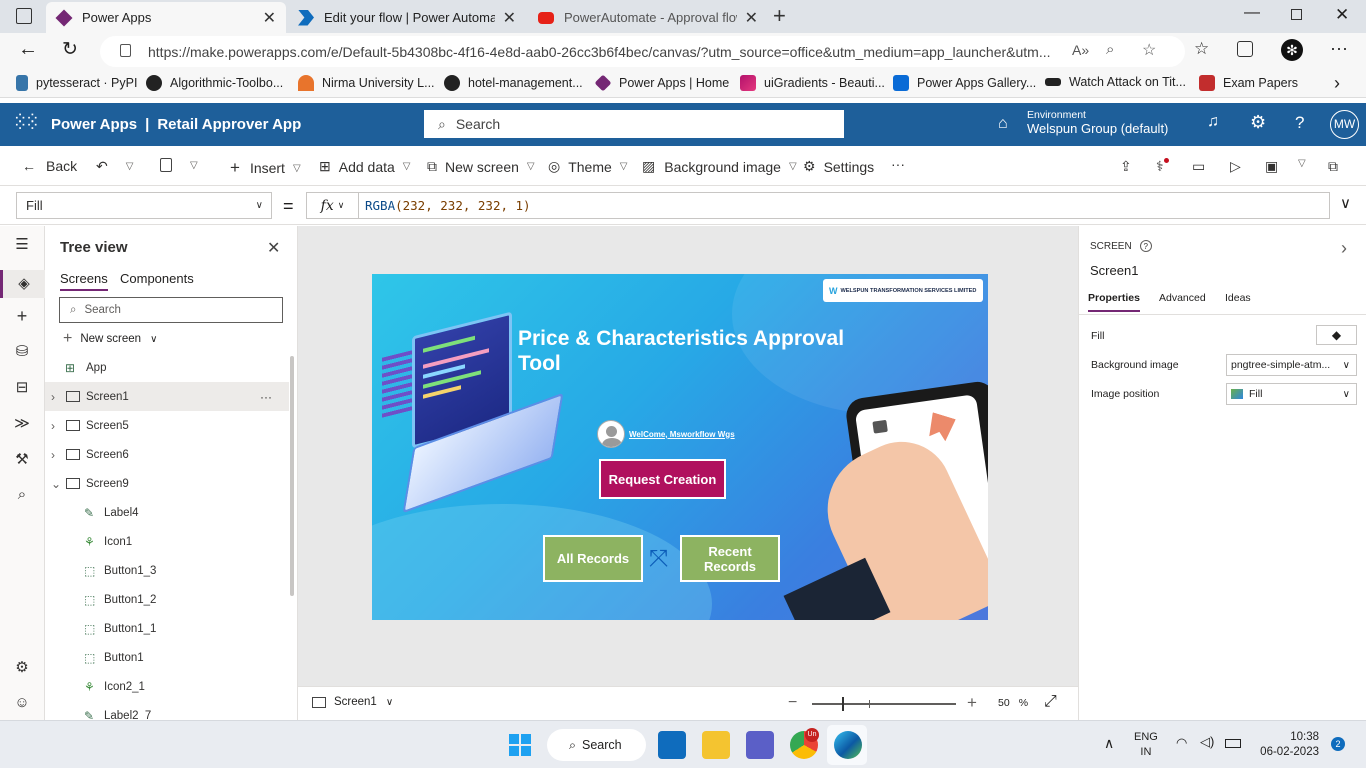  I want to click on tab-screens: Screens, so click(84, 281).